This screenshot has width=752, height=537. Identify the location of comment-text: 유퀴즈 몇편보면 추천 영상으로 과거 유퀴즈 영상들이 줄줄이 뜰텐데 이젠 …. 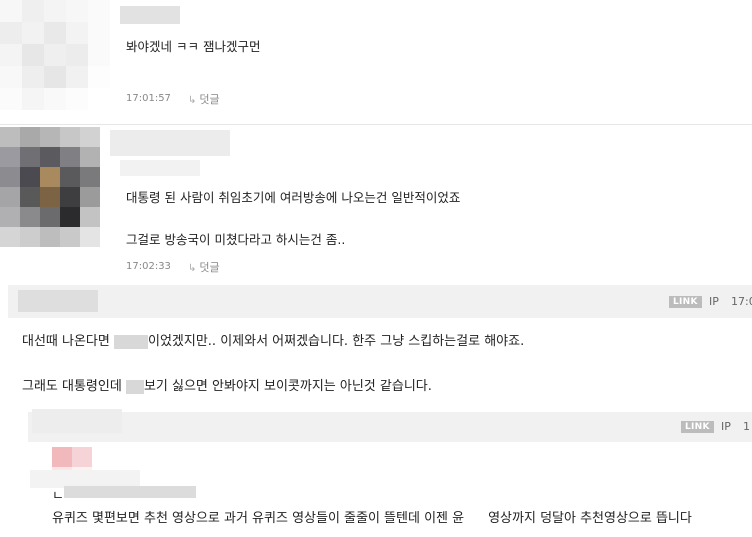
(372, 516).